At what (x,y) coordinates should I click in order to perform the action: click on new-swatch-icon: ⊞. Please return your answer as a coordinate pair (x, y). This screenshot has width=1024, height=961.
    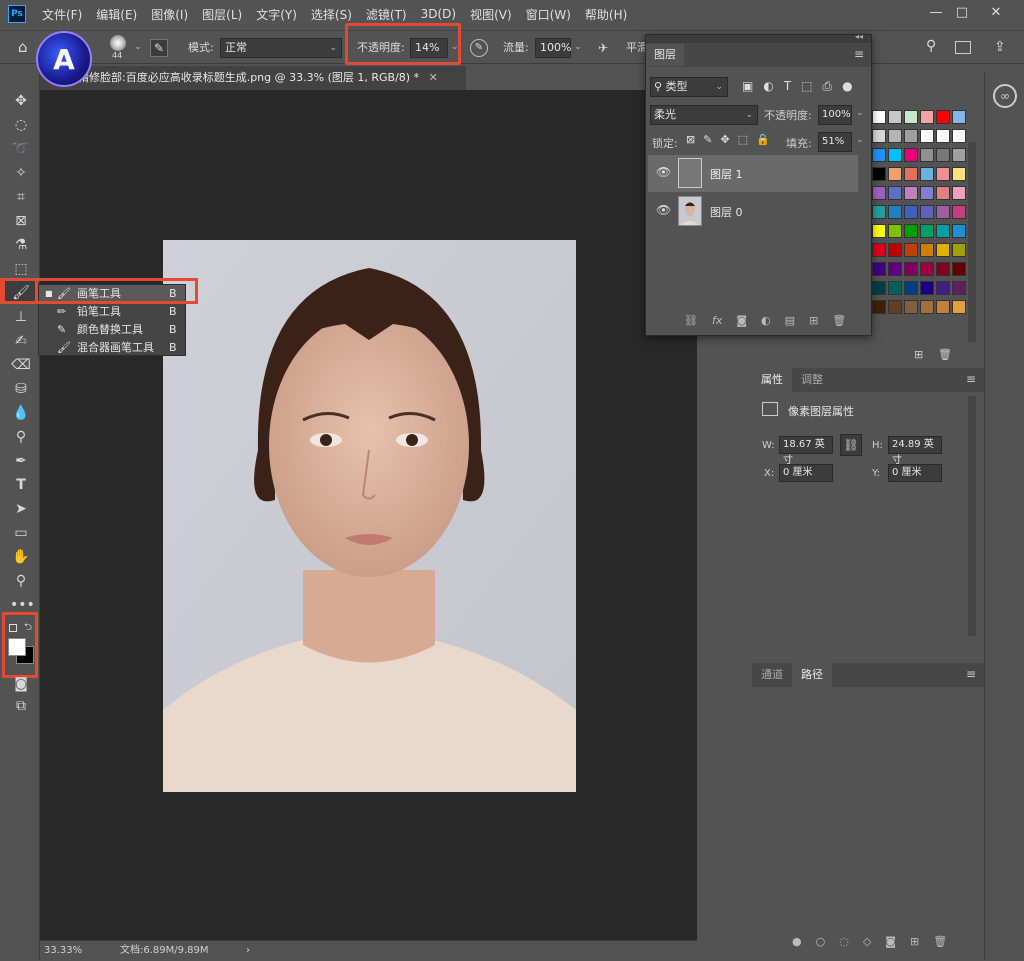
    Looking at the image, I should click on (918, 354).